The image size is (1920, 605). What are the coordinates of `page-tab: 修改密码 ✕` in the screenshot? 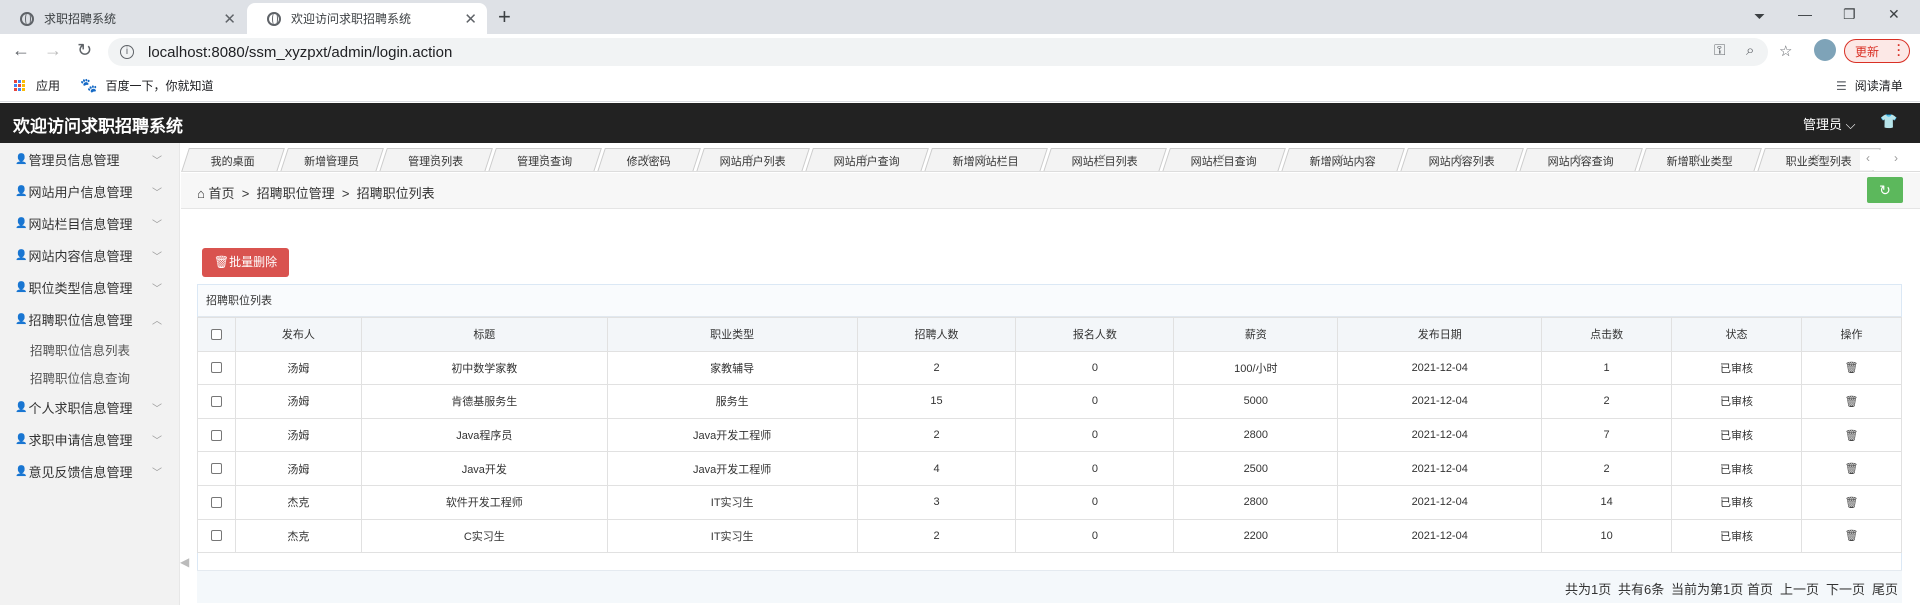 It's located at (649, 159).